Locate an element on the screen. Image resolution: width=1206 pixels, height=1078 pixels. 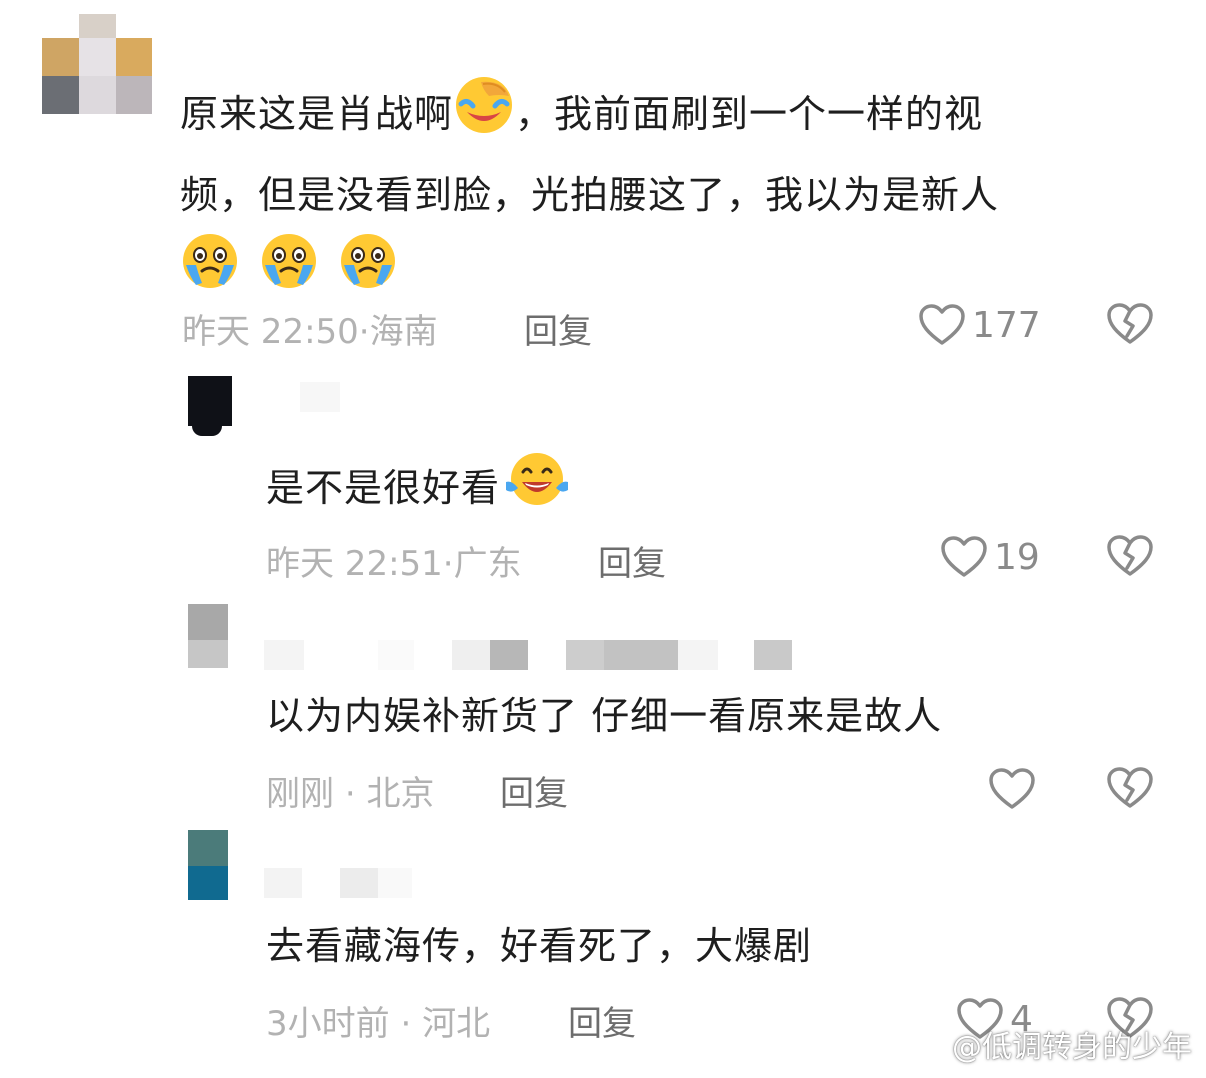
like-count: 19 is located at coordinates (1017, 557).